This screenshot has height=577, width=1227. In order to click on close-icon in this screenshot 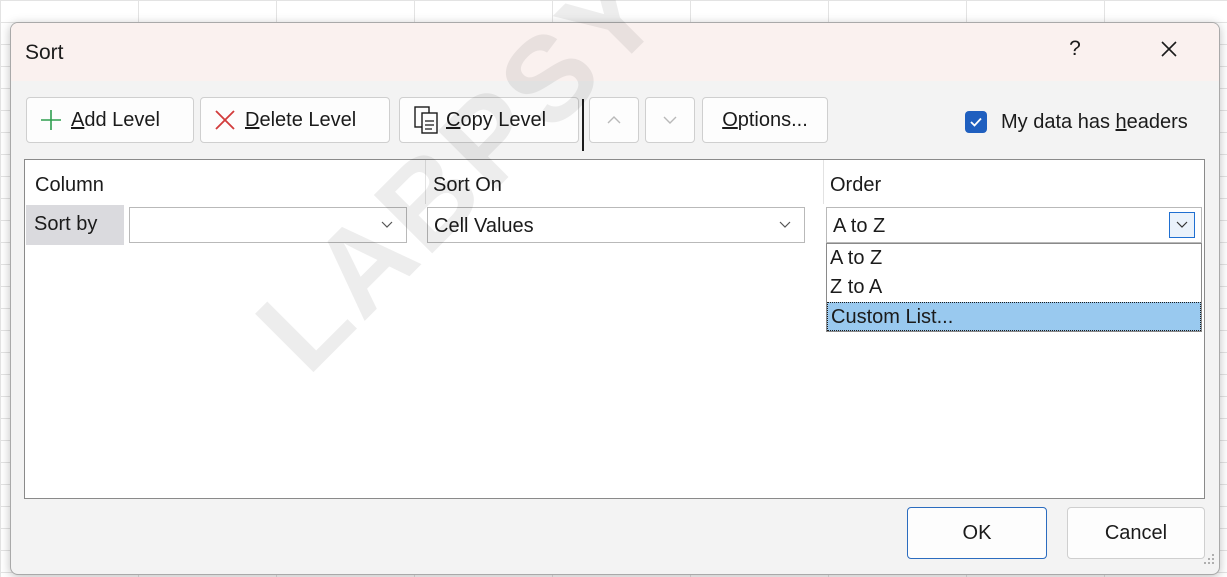, I will do `click(1169, 49)`.